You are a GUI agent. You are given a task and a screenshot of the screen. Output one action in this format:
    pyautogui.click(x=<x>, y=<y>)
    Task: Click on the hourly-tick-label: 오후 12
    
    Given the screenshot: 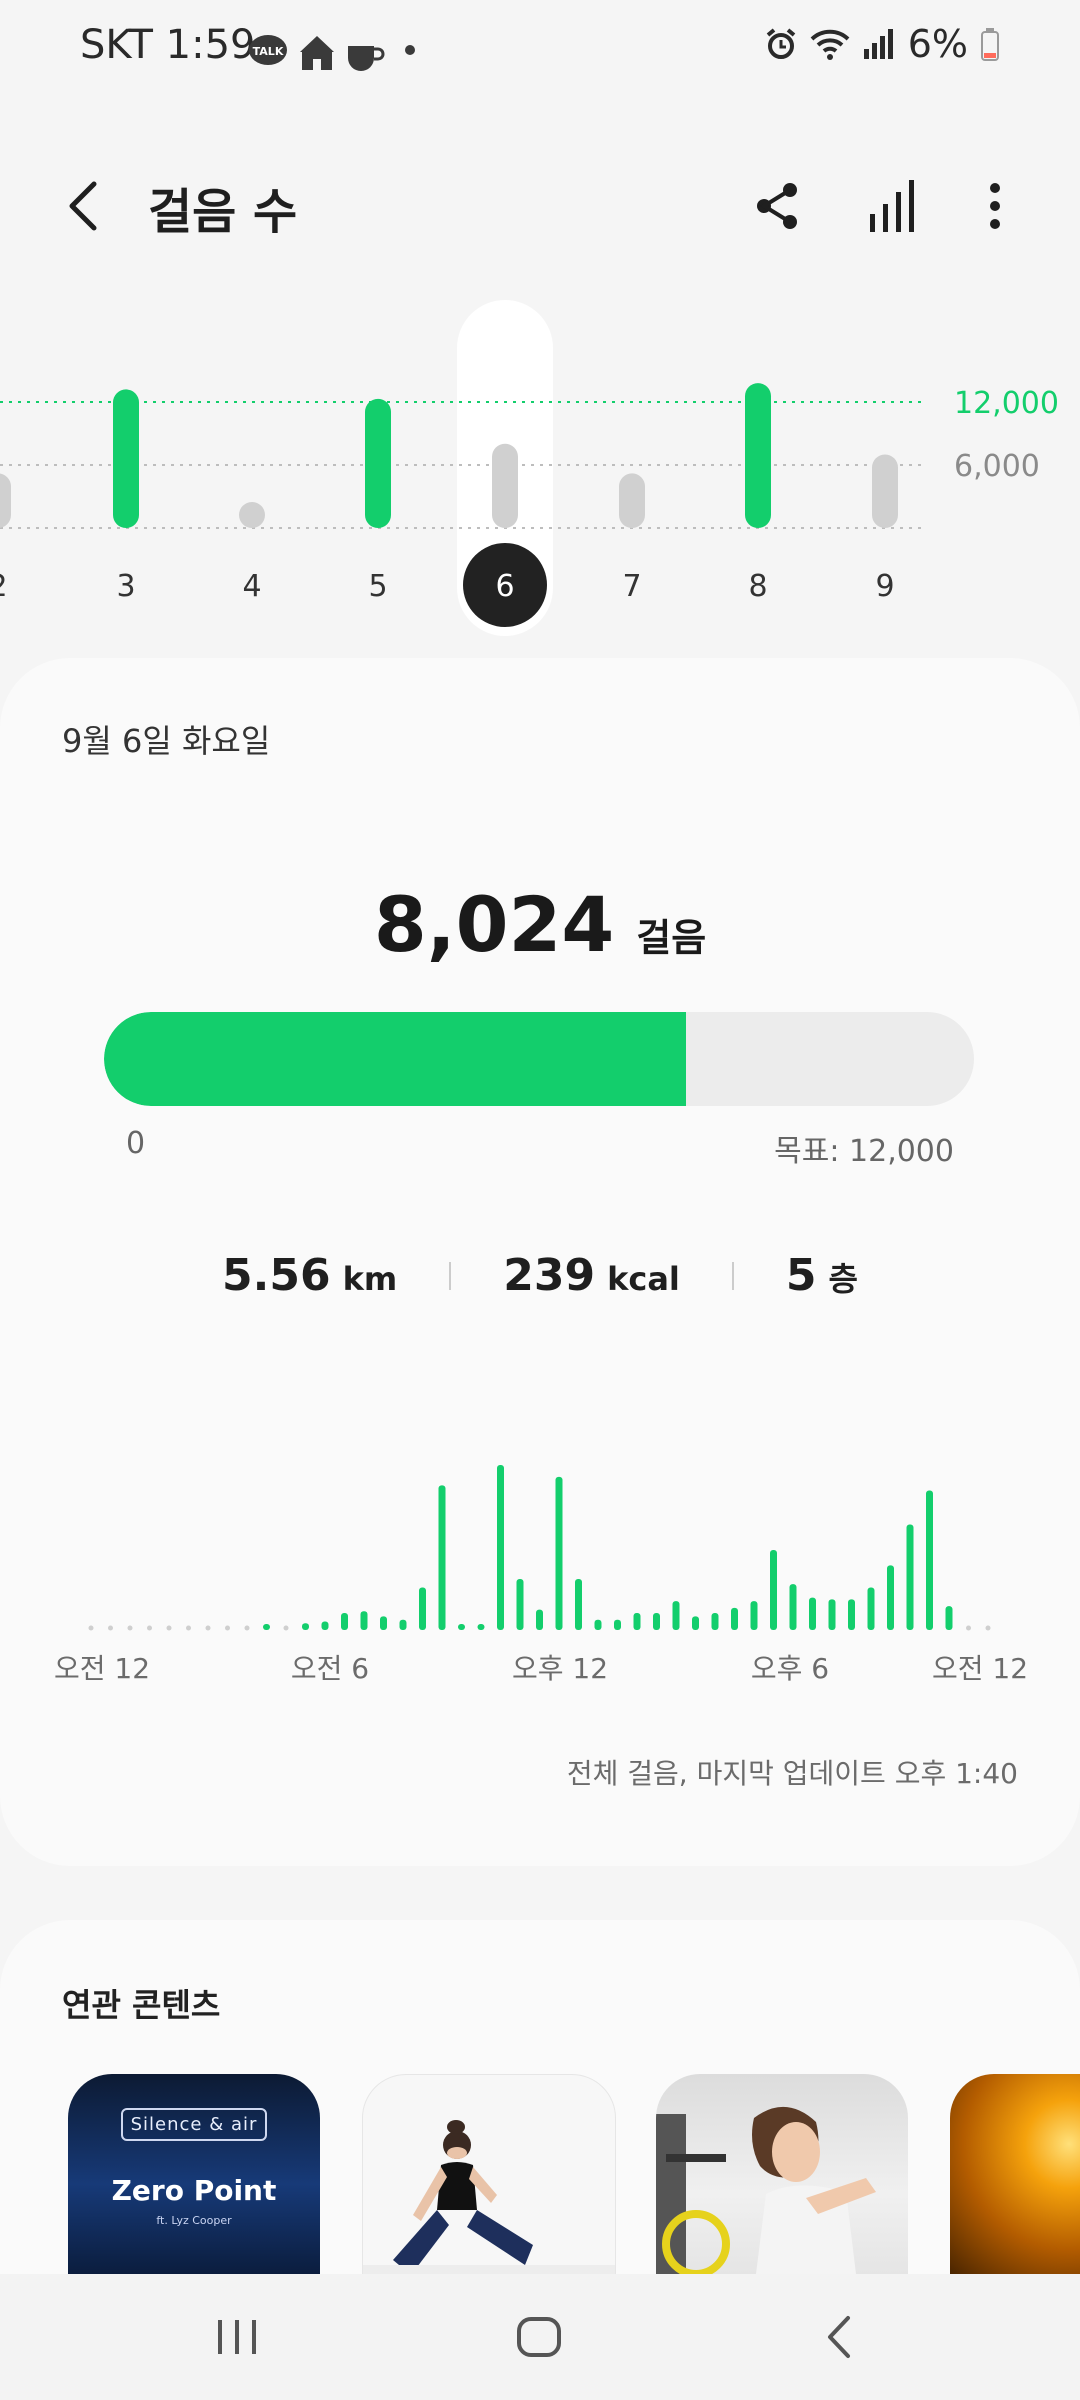 What is the action you would take?
    pyautogui.click(x=560, y=1668)
    